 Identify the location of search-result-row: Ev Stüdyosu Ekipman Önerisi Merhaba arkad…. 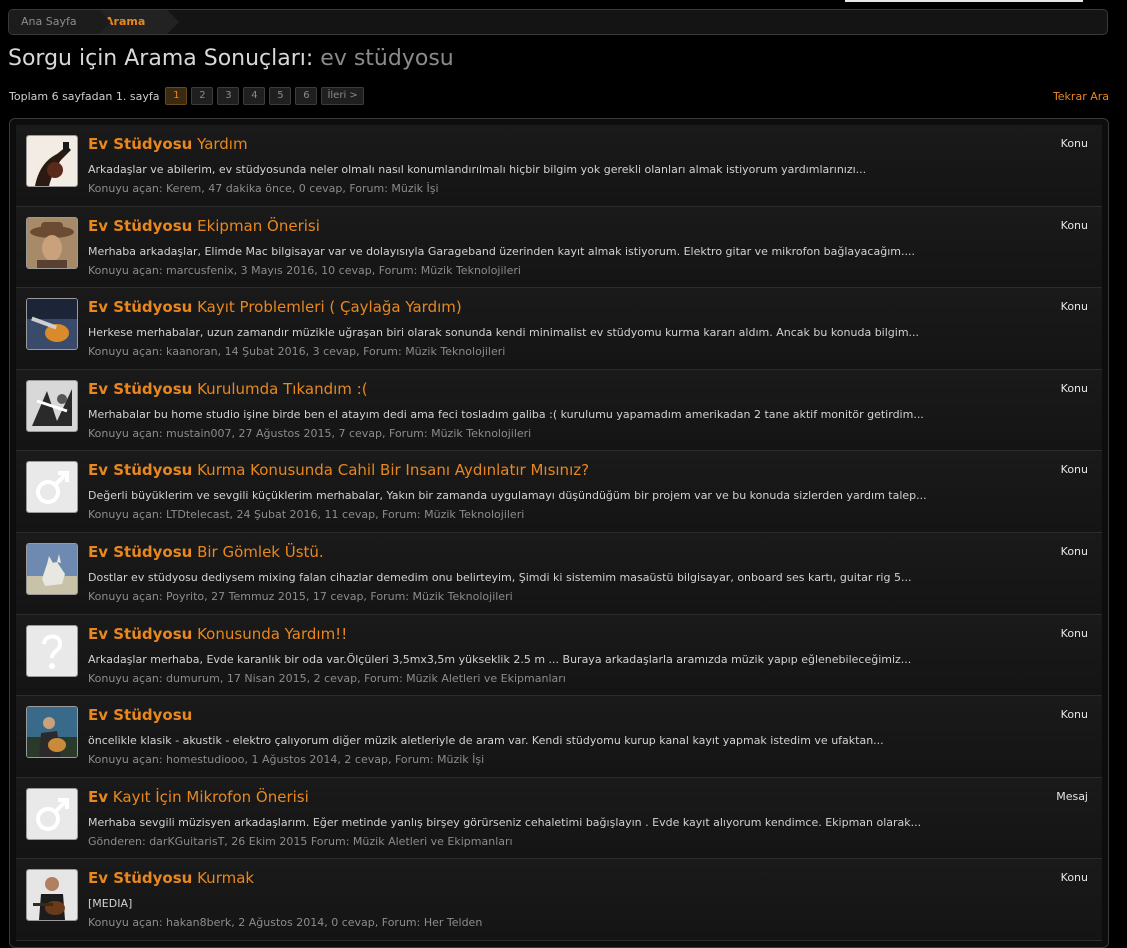
(559, 247).